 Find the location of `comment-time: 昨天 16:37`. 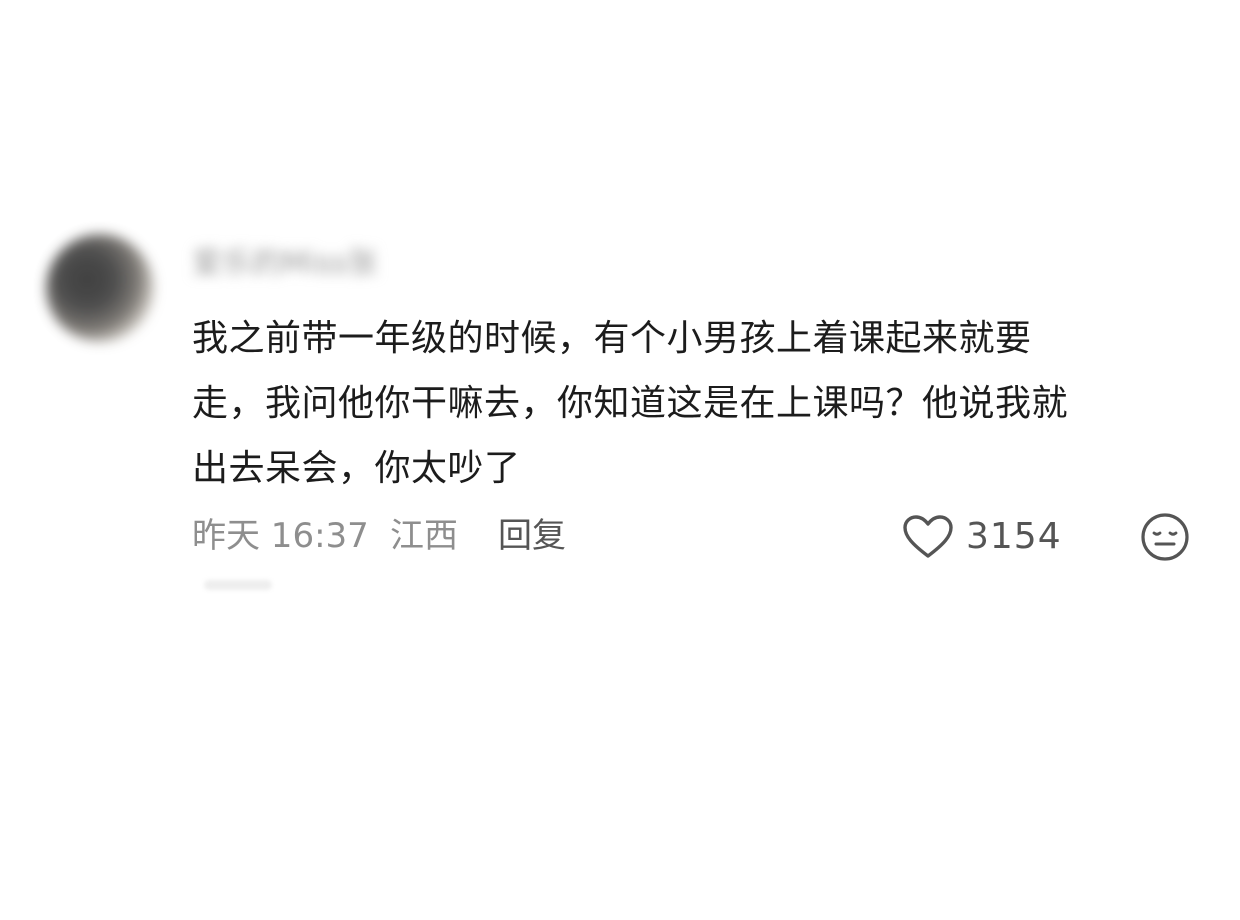

comment-time: 昨天 16:37 is located at coordinates (280, 536).